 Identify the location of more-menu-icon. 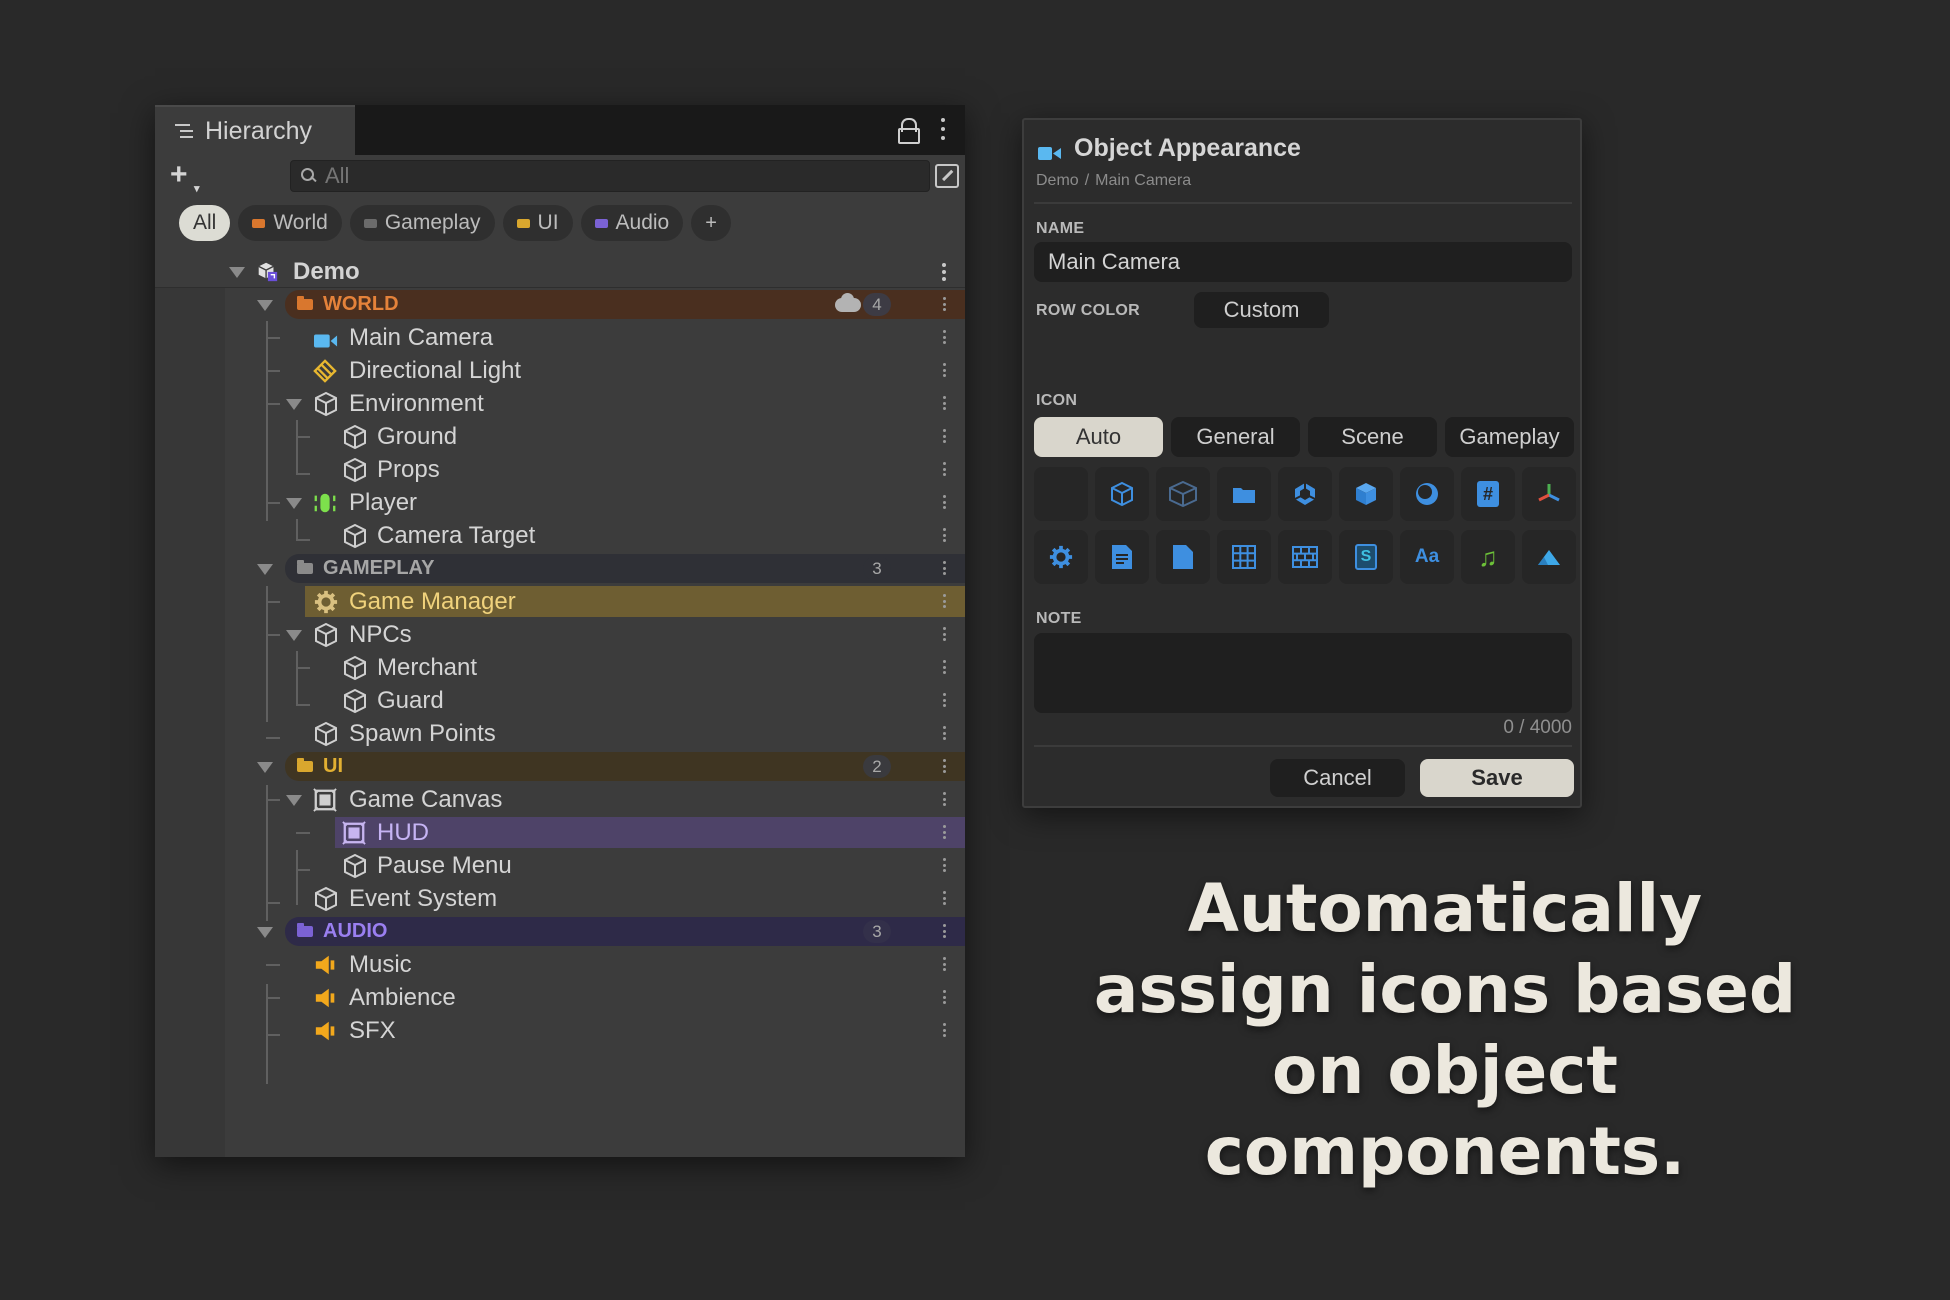
(943, 129).